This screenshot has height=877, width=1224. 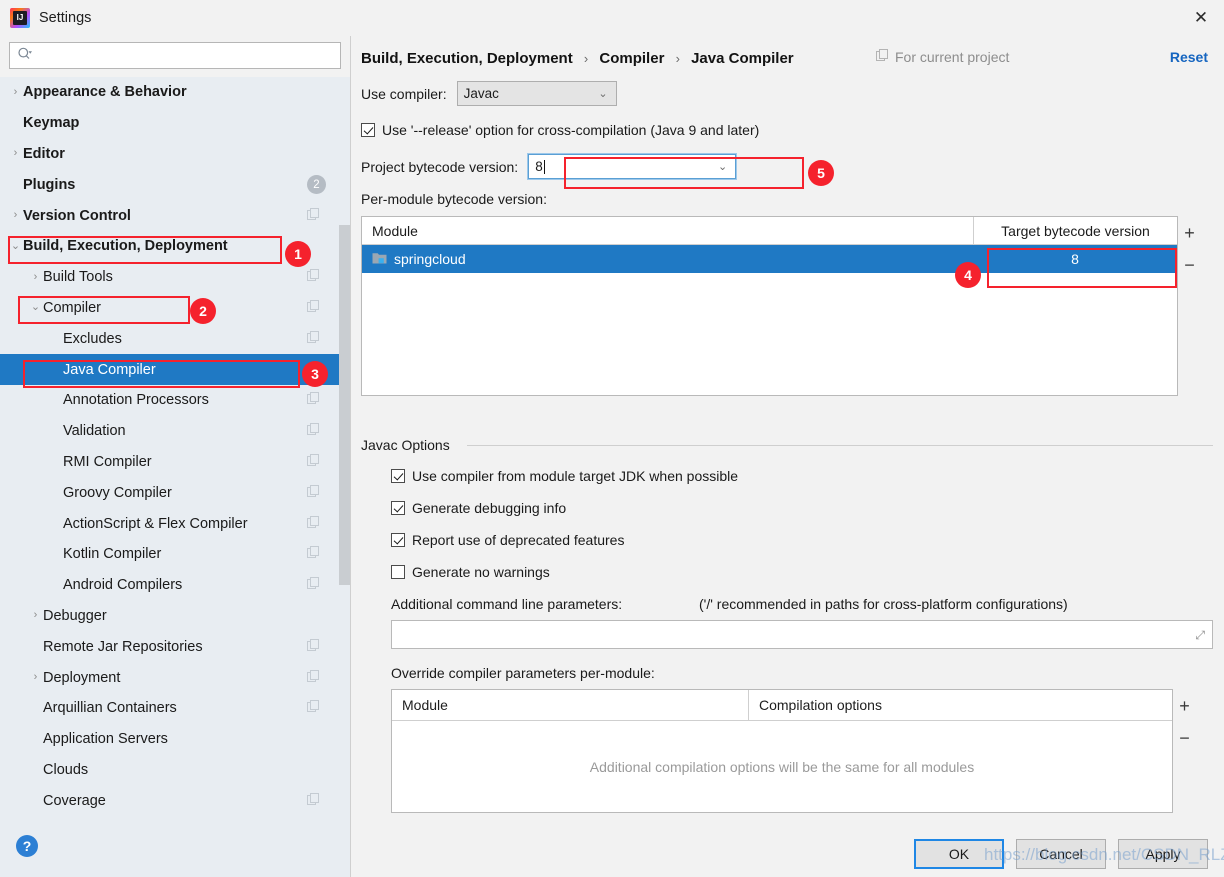 What do you see at coordinates (175, 400) in the screenshot?
I see `sidebar-item-annotation-processors: Annotation Processors` at bounding box center [175, 400].